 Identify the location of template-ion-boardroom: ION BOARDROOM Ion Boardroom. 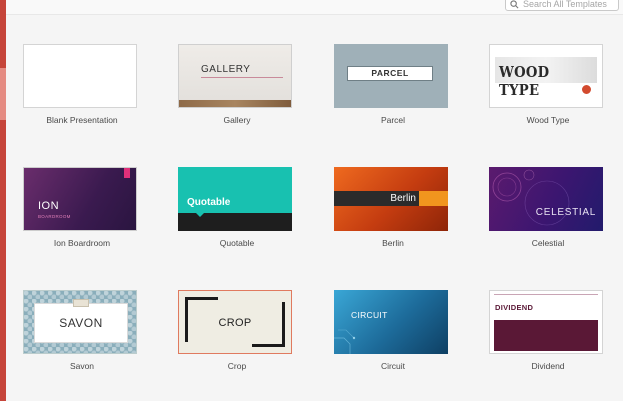
(82, 220).